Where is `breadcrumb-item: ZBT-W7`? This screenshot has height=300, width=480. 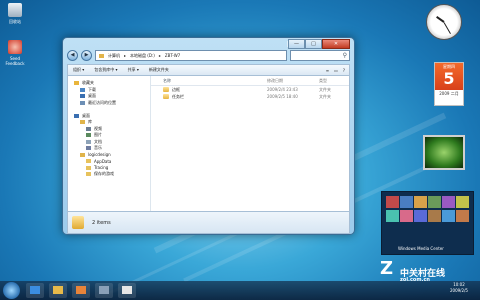
breadcrumb-item: ZBT-W7 is located at coordinates (172, 55).